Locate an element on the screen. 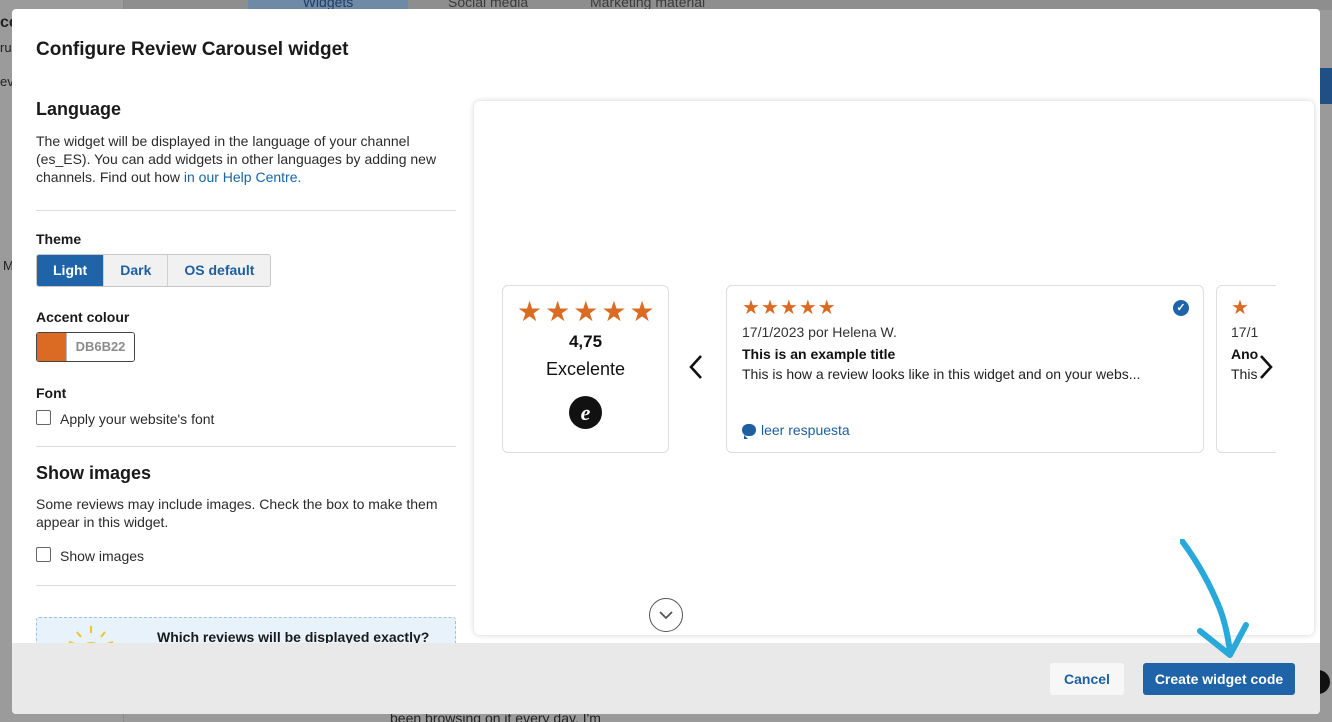  peek-title: Ano is located at coordinates (1245, 354).